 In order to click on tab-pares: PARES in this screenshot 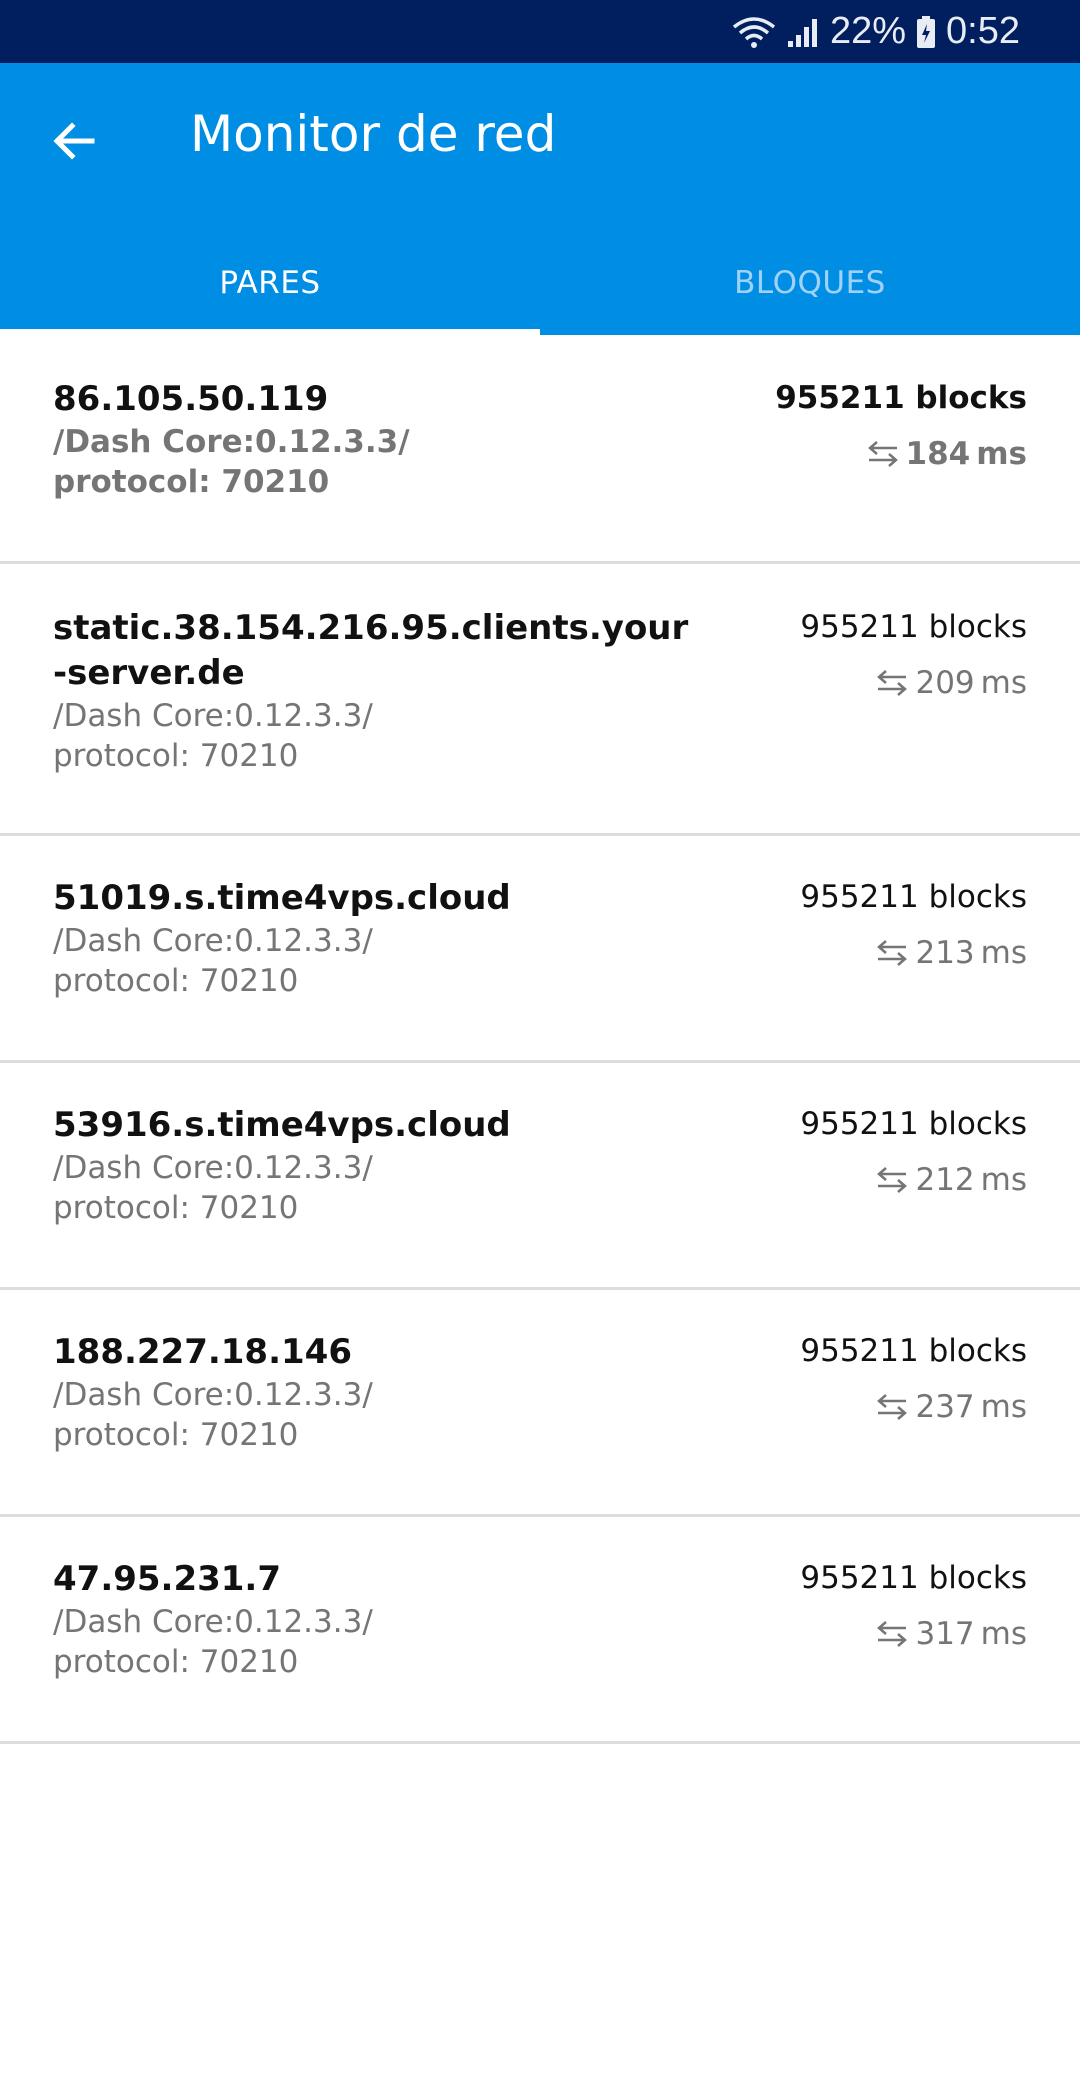, I will do `click(270, 283)`.